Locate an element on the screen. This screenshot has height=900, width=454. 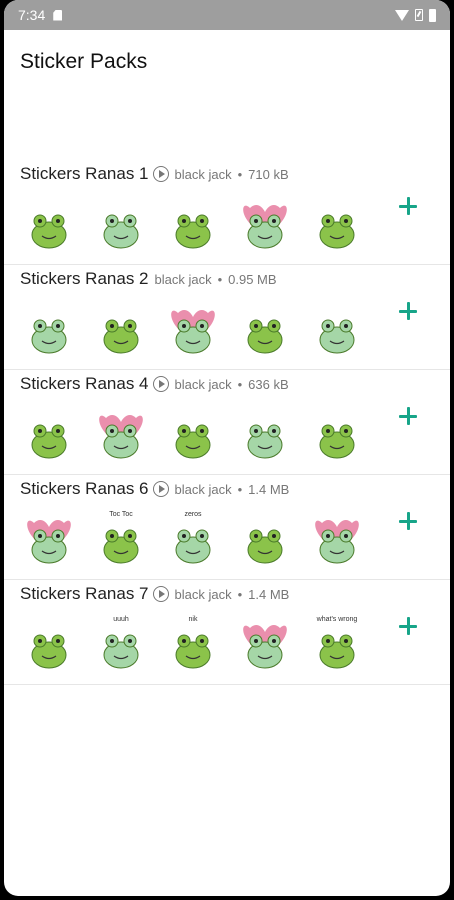
pack-name: Stickers Ranas 1 is located at coordinates (84, 173).